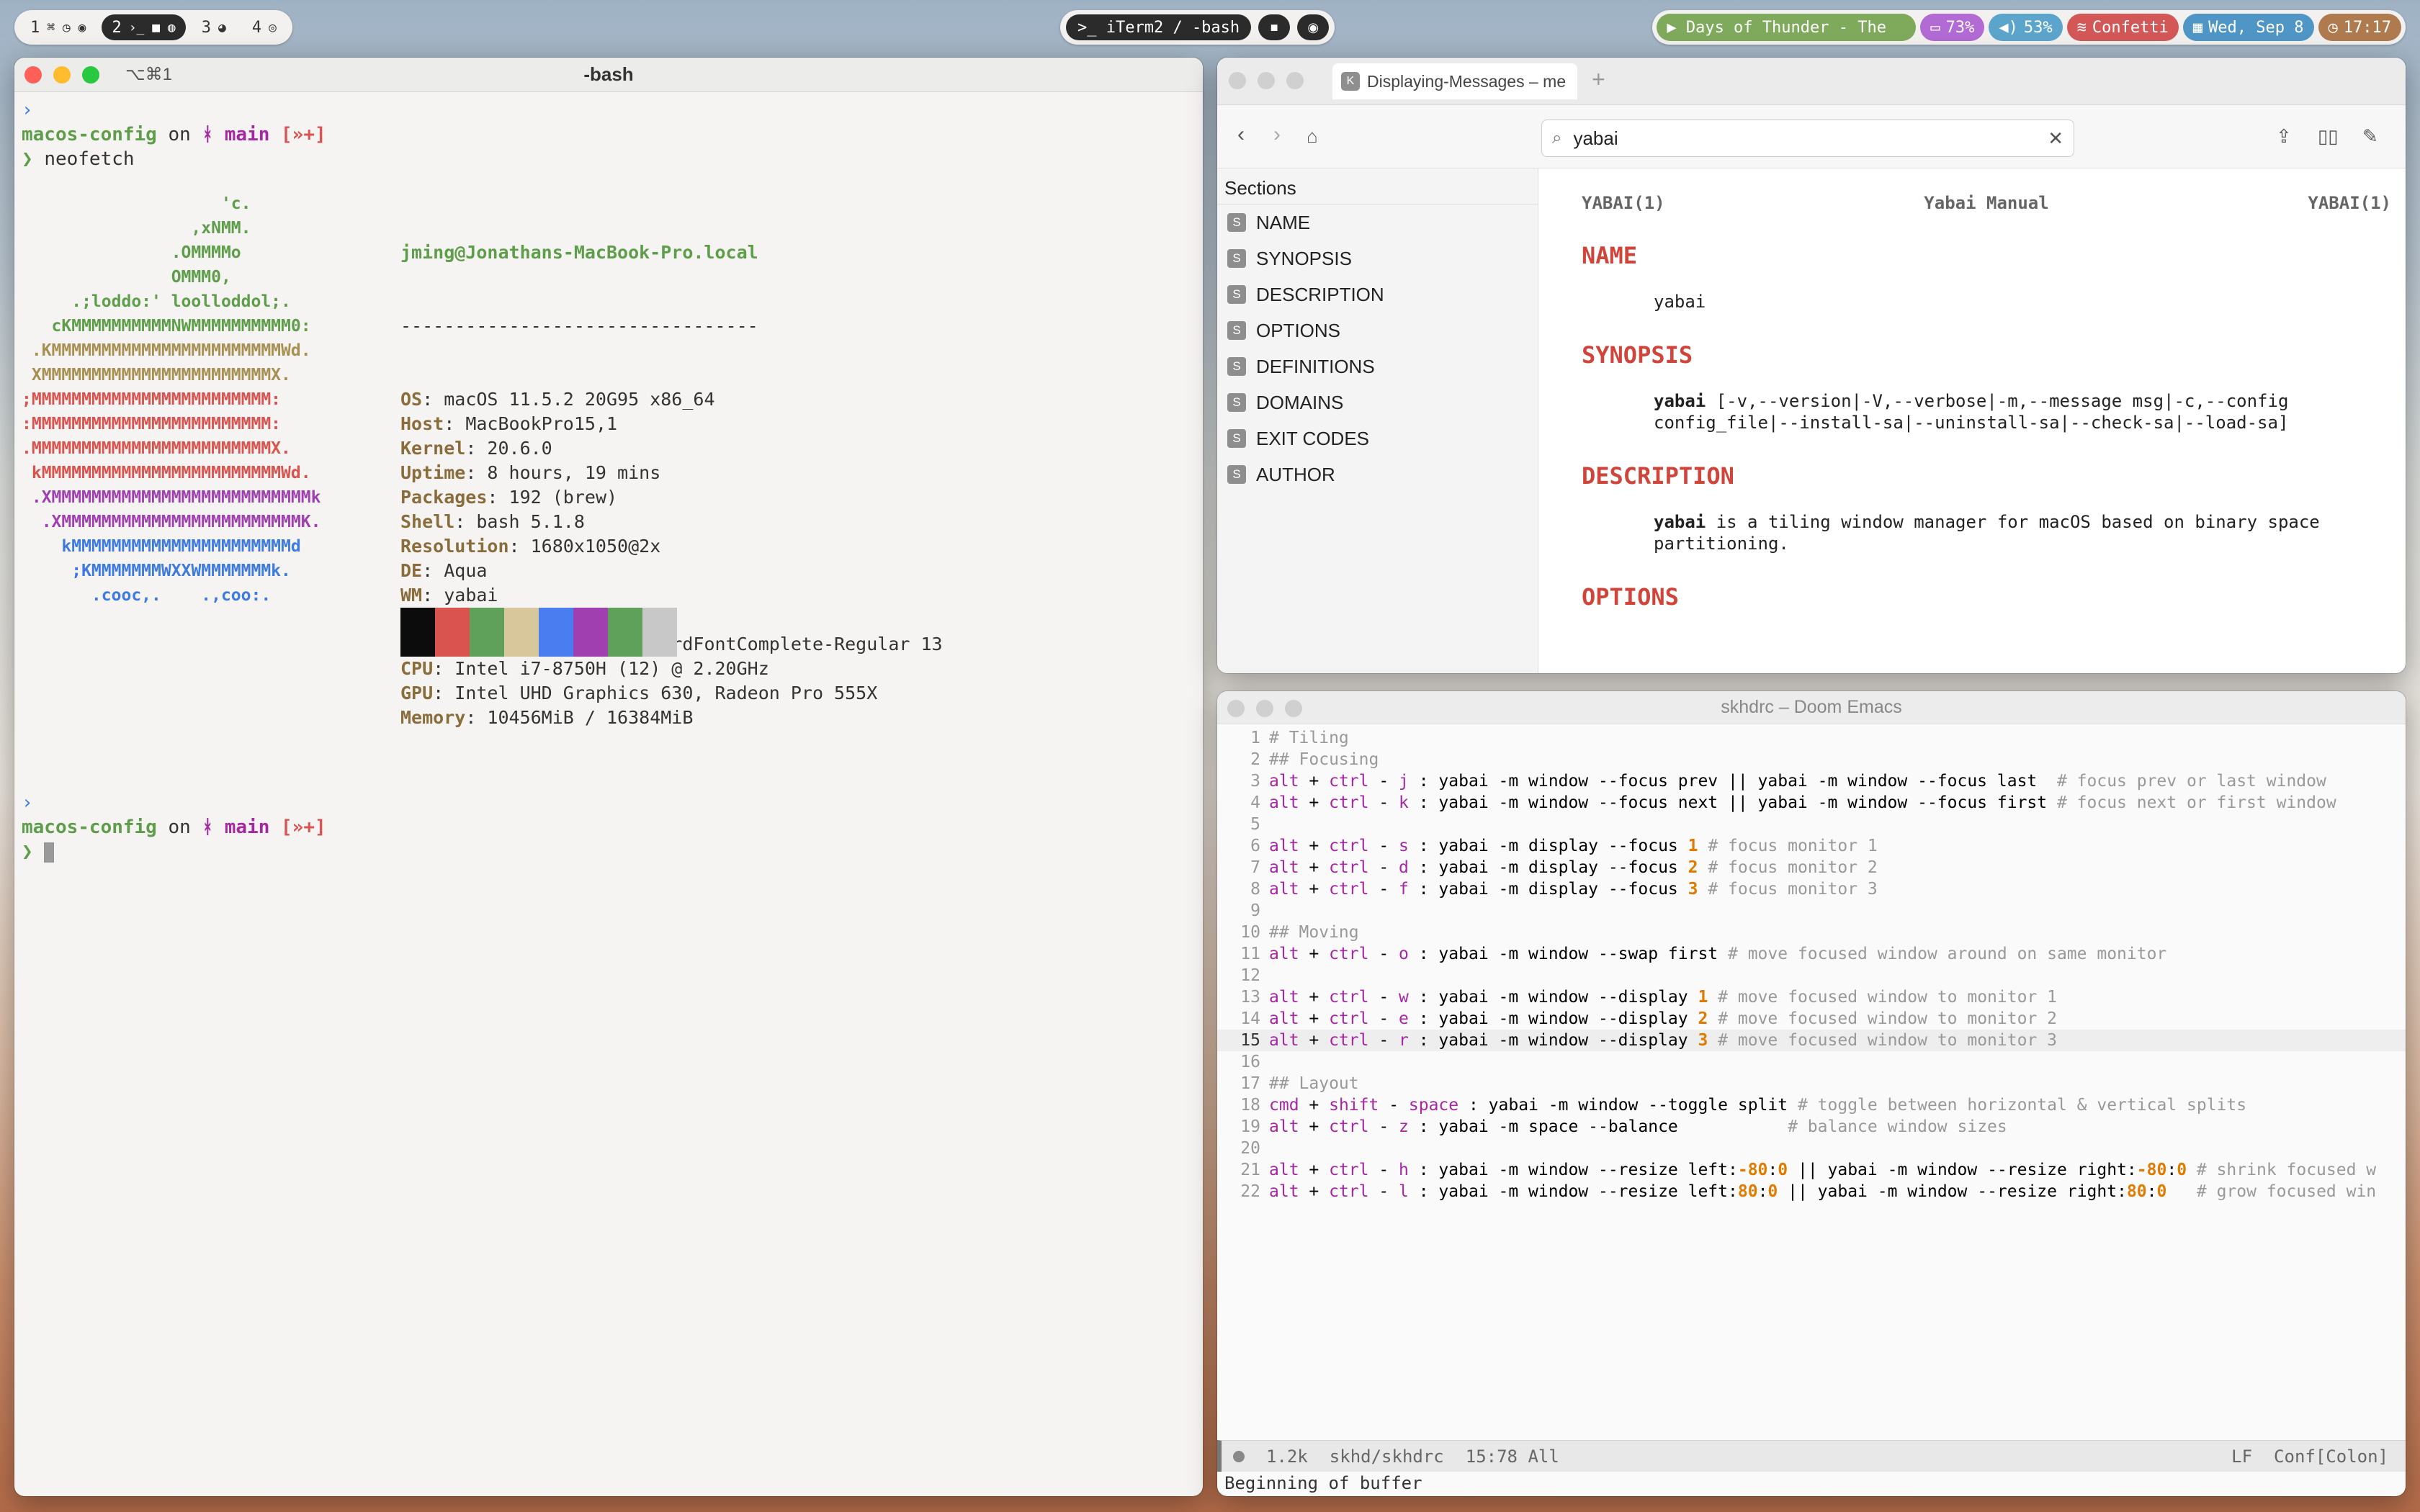  I want to click on user-host: jming@Jonathans-MacBook-Pro.local, so click(579, 252).